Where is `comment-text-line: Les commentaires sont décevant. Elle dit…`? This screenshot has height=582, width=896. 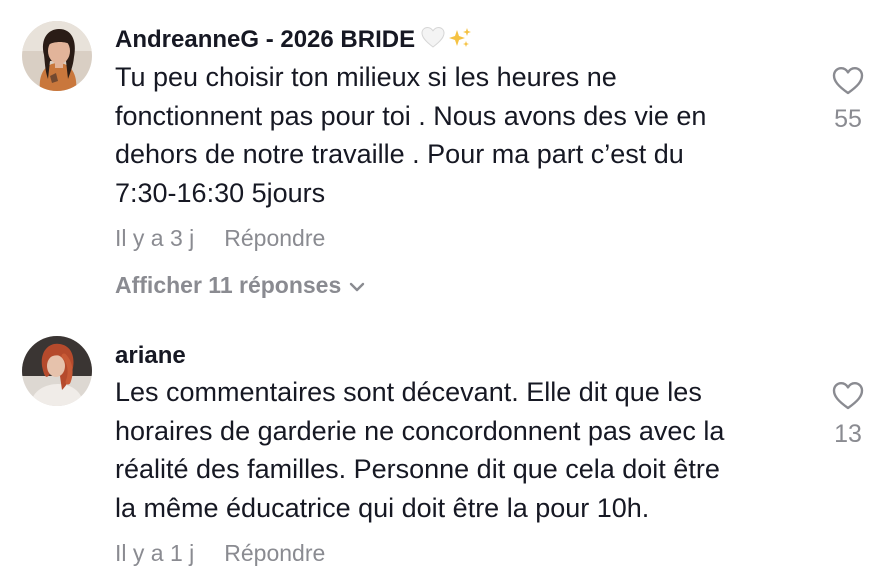
comment-text-line: Les commentaires sont décevant. Elle dit… is located at coordinates (408, 392).